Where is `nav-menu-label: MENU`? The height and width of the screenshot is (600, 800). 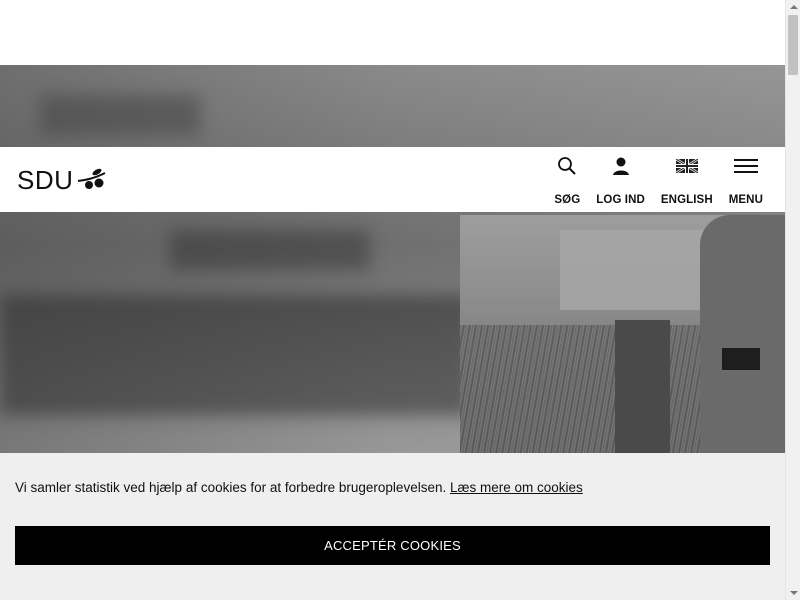
nav-menu-label: MENU is located at coordinates (745, 200).